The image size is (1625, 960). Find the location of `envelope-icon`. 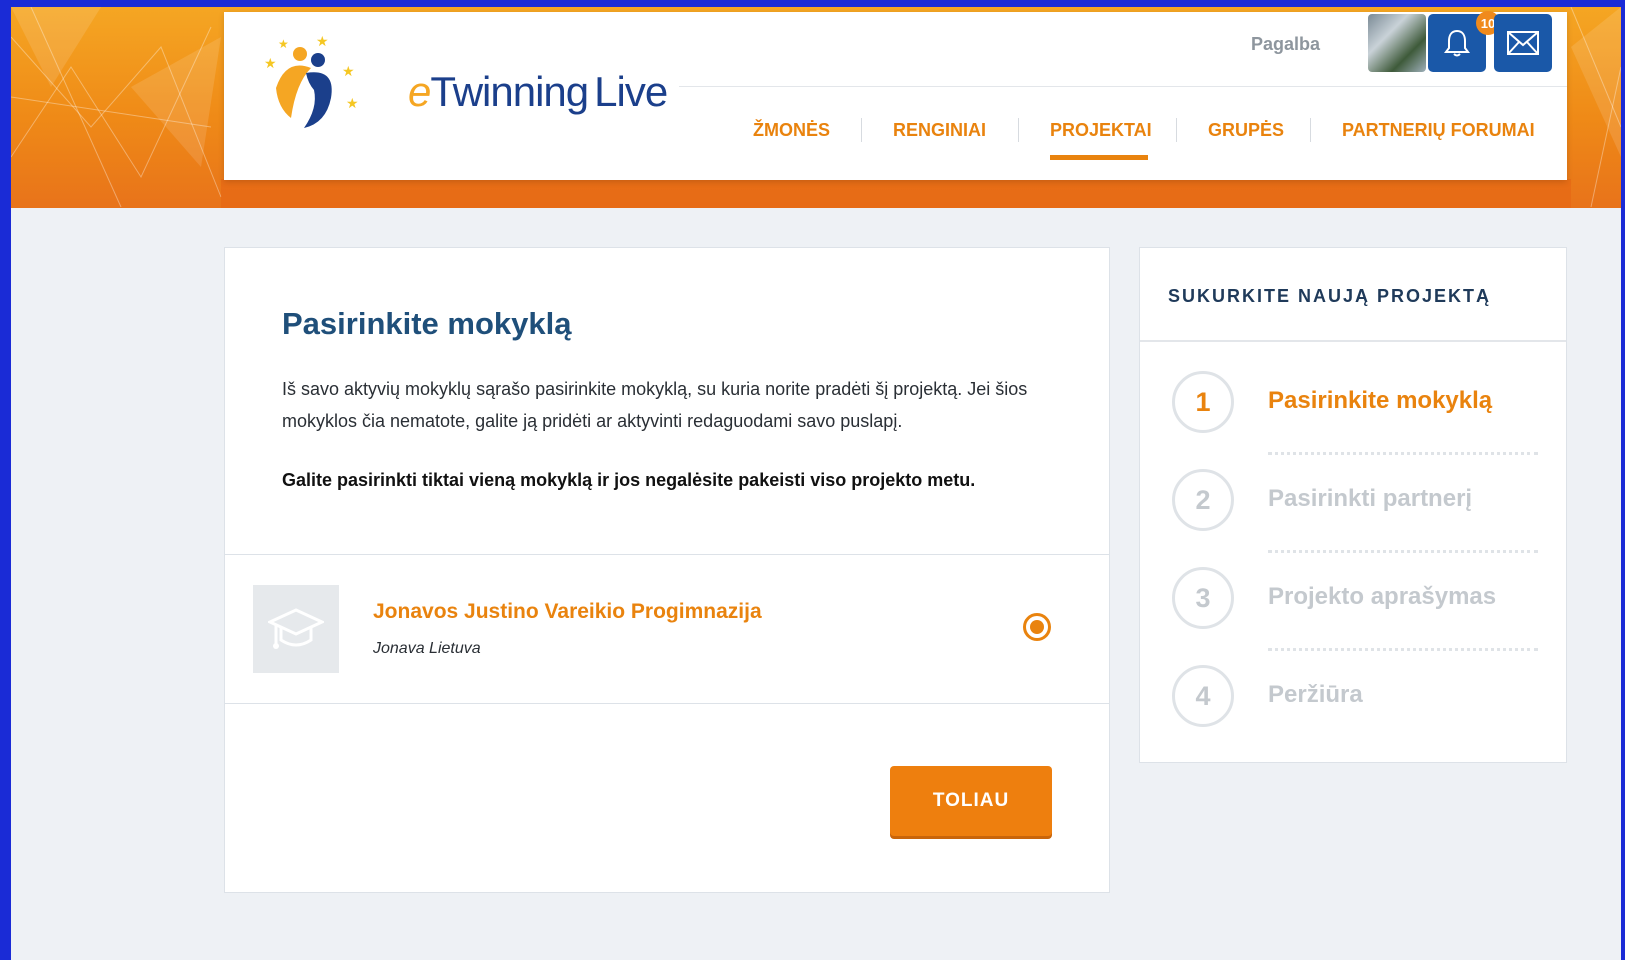

envelope-icon is located at coordinates (1523, 43).